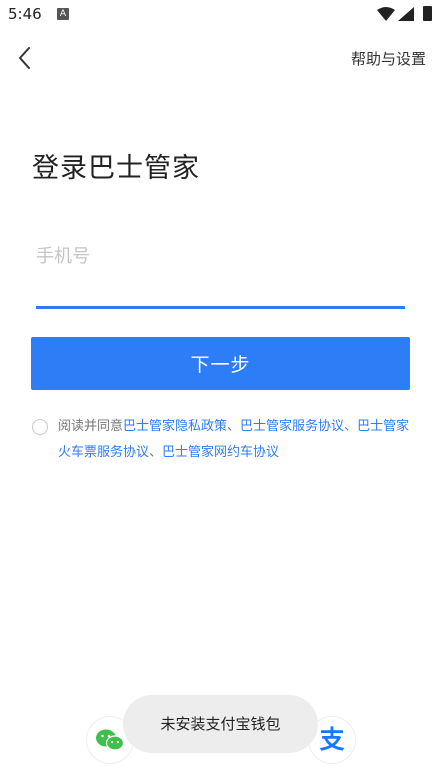 This screenshot has width=441, height=784. I want to click on privacy-policy-link: 巴士管家隐私政策, so click(175, 426).